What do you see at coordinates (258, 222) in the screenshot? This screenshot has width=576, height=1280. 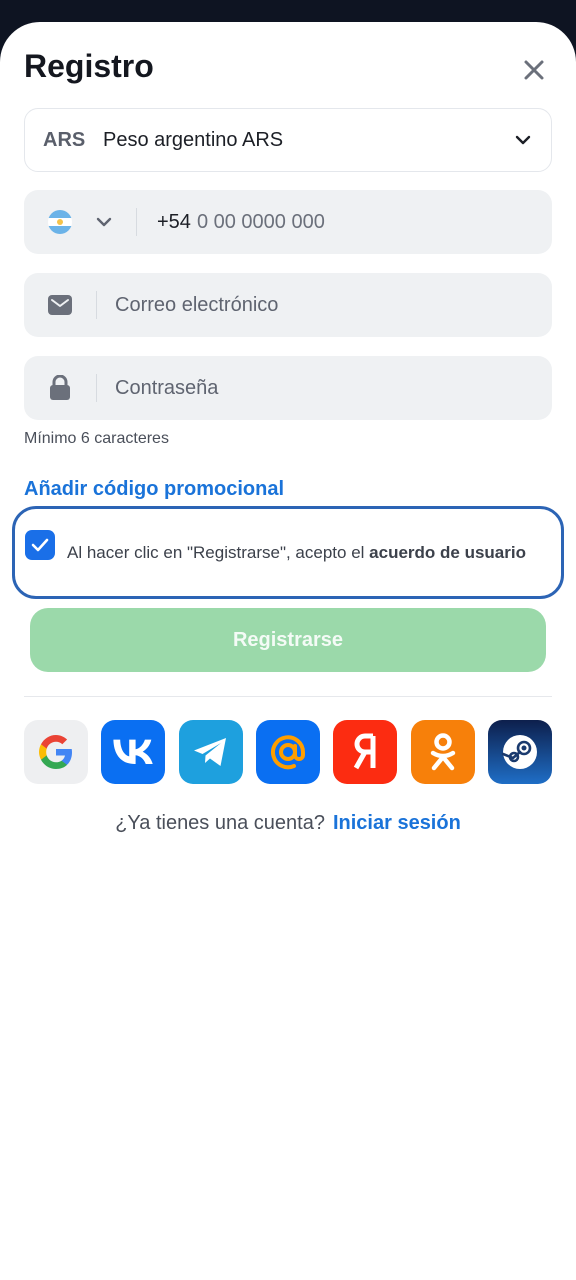 I see `phone-input: 0 00 0000 000` at bounding box center [258, 222].